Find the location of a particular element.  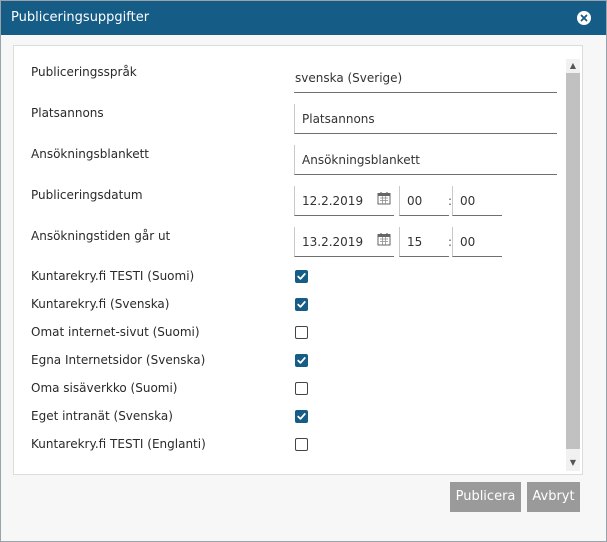

channel-label: Eget intranät (Svenska) is located at coordinates (102, 416).